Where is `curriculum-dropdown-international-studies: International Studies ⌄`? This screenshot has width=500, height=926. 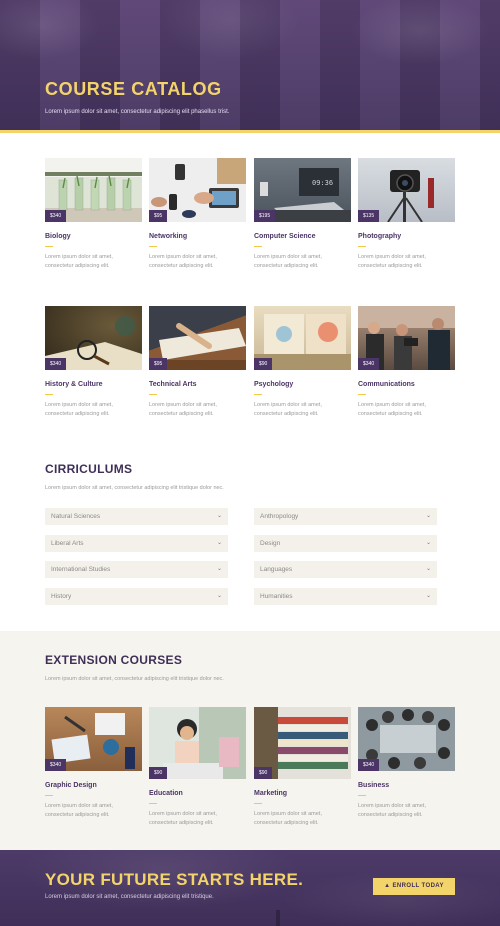
curriculum-dropdown-international-studies: International Studies ⌄ is located at coordinates (136, 569).